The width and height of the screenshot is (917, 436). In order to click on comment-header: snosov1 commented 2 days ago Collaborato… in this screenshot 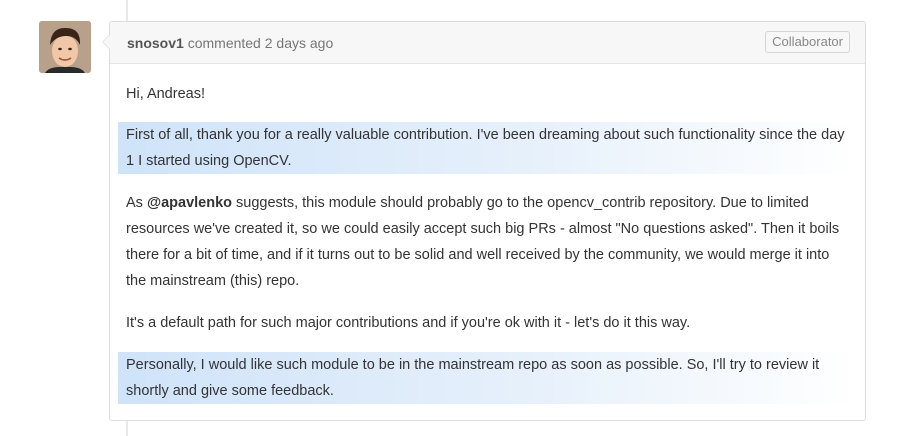, I will do `click(487, 43)`.